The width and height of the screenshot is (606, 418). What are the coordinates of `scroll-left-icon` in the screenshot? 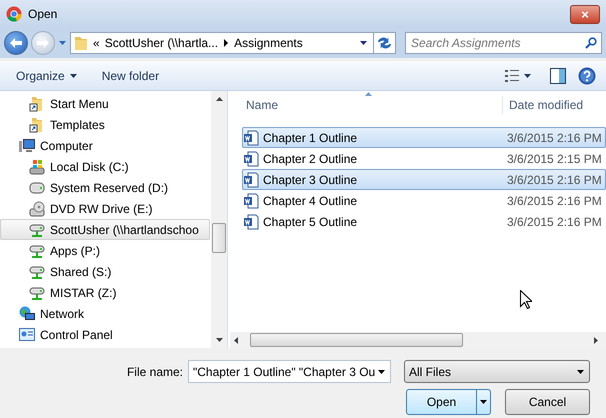 It's located at (236, 340).